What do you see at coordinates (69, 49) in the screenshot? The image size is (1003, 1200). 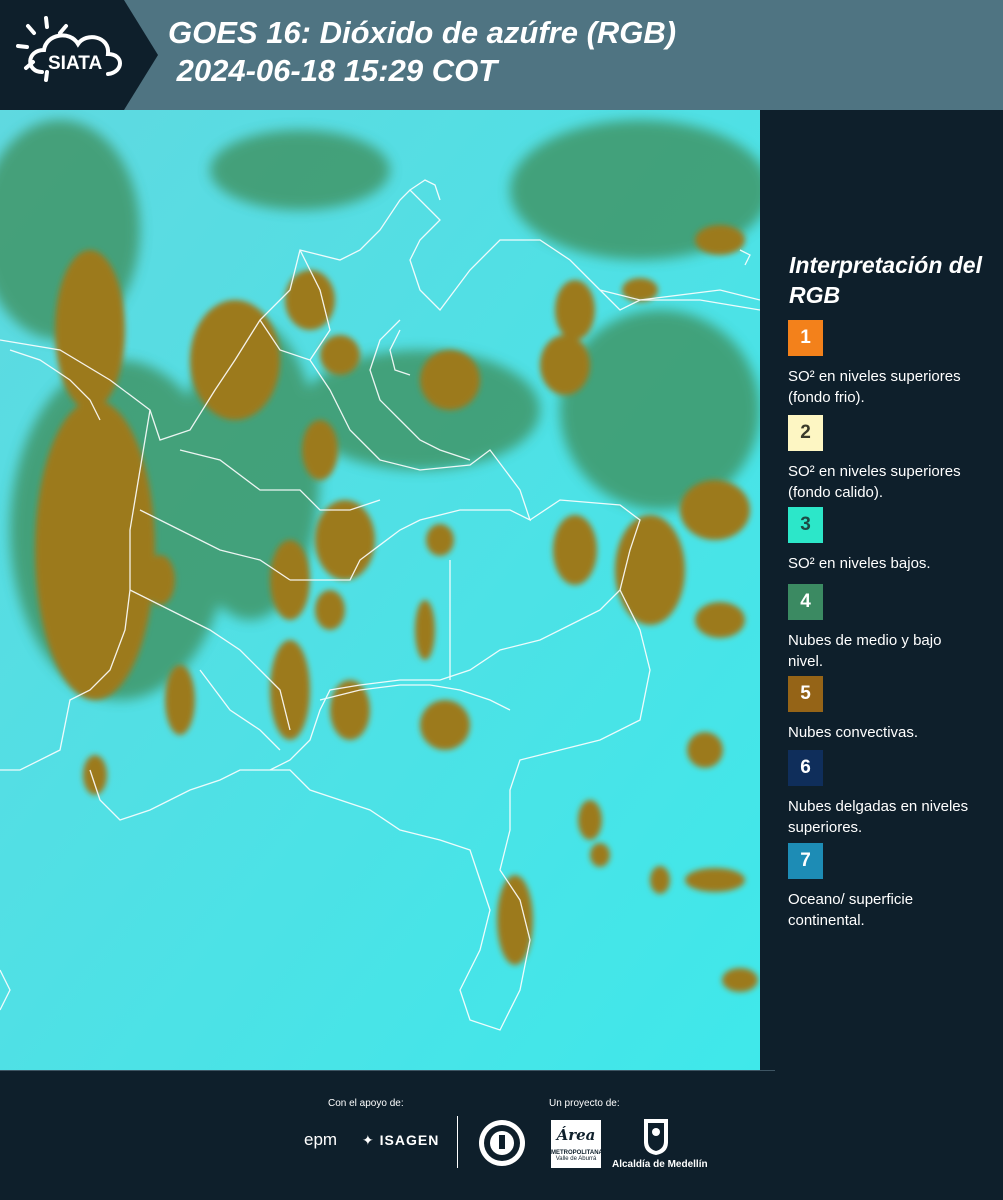 I see `sun-cloud-icon: SIATA` at bounding box center [69, 49].